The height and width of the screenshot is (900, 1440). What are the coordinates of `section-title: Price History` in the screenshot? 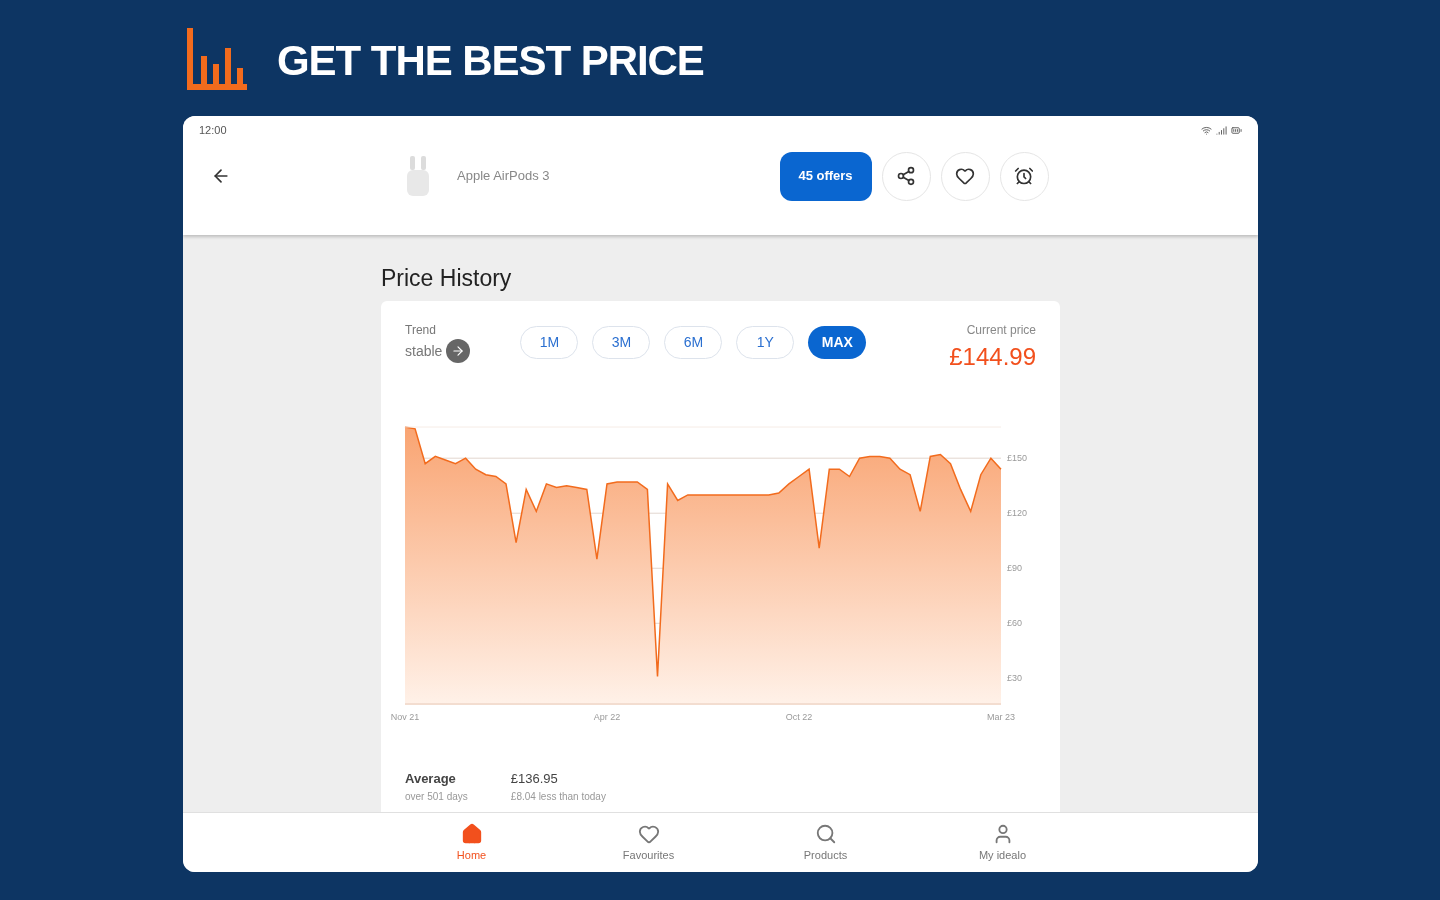 It's located at (447, 278).